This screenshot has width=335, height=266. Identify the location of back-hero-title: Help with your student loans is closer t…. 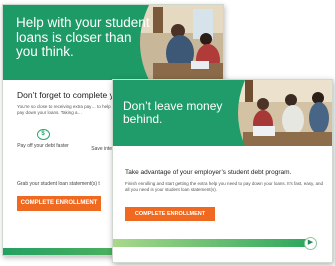
(83, 37).